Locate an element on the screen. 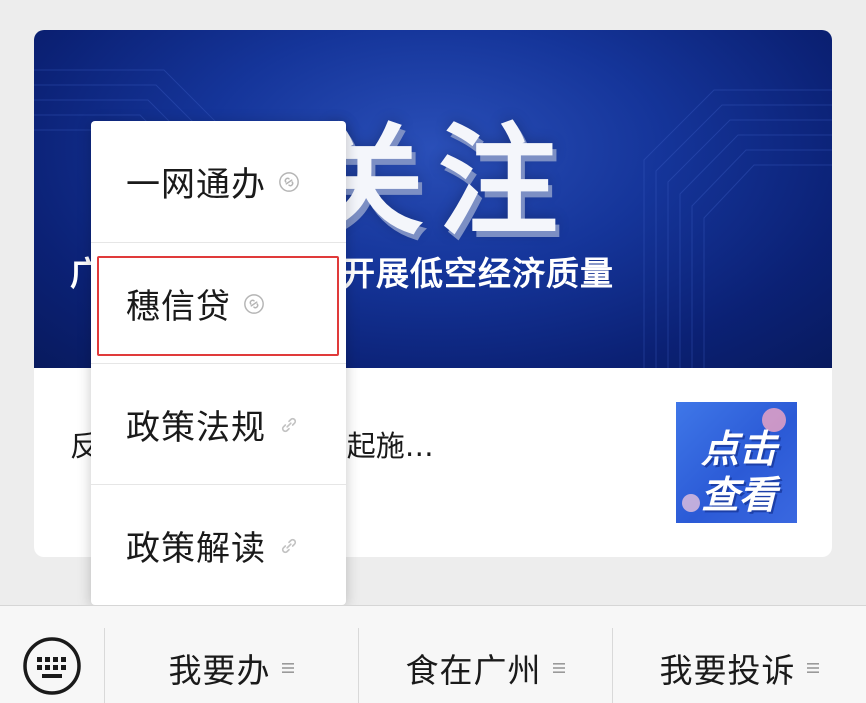 The image size is (866, 703). submenu-item-zhengcejiedu: 政策解读 is located at coordinates (218, 545).